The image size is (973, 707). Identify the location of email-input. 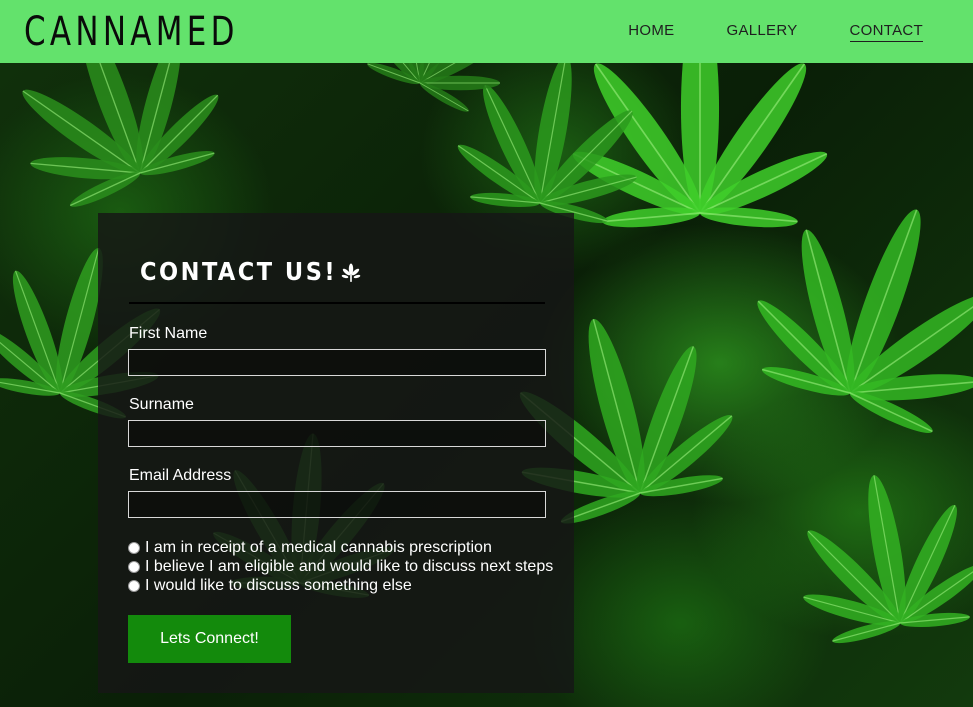
(337, 504).